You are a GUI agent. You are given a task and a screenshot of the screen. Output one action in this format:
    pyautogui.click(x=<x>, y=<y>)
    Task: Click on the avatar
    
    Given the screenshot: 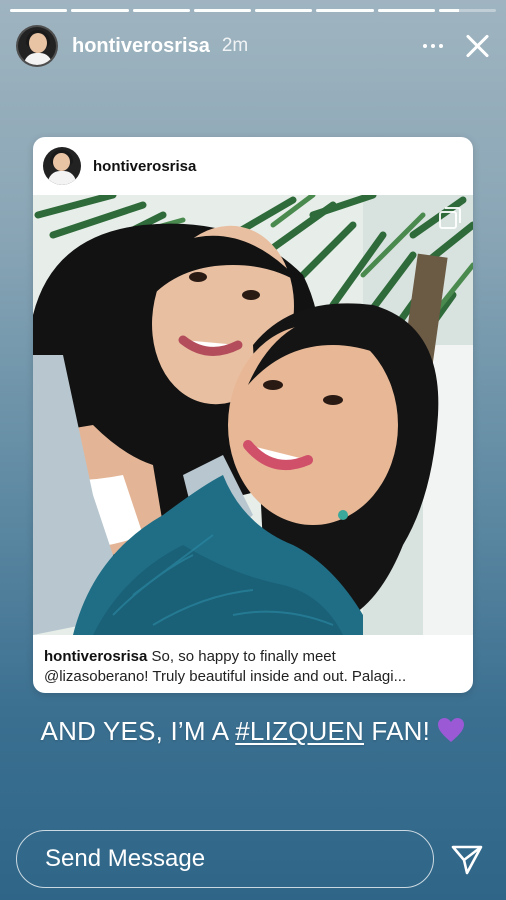 What is the action you would take?
    pyautogui.click(x=37, y=46)
    